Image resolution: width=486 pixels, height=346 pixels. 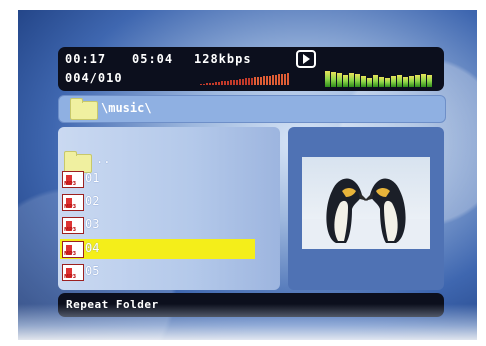 What do you see at coordinates (86, 59) in the screenshot?
I see `elapsed-time: 00:17` at bounding box center [86, 59].